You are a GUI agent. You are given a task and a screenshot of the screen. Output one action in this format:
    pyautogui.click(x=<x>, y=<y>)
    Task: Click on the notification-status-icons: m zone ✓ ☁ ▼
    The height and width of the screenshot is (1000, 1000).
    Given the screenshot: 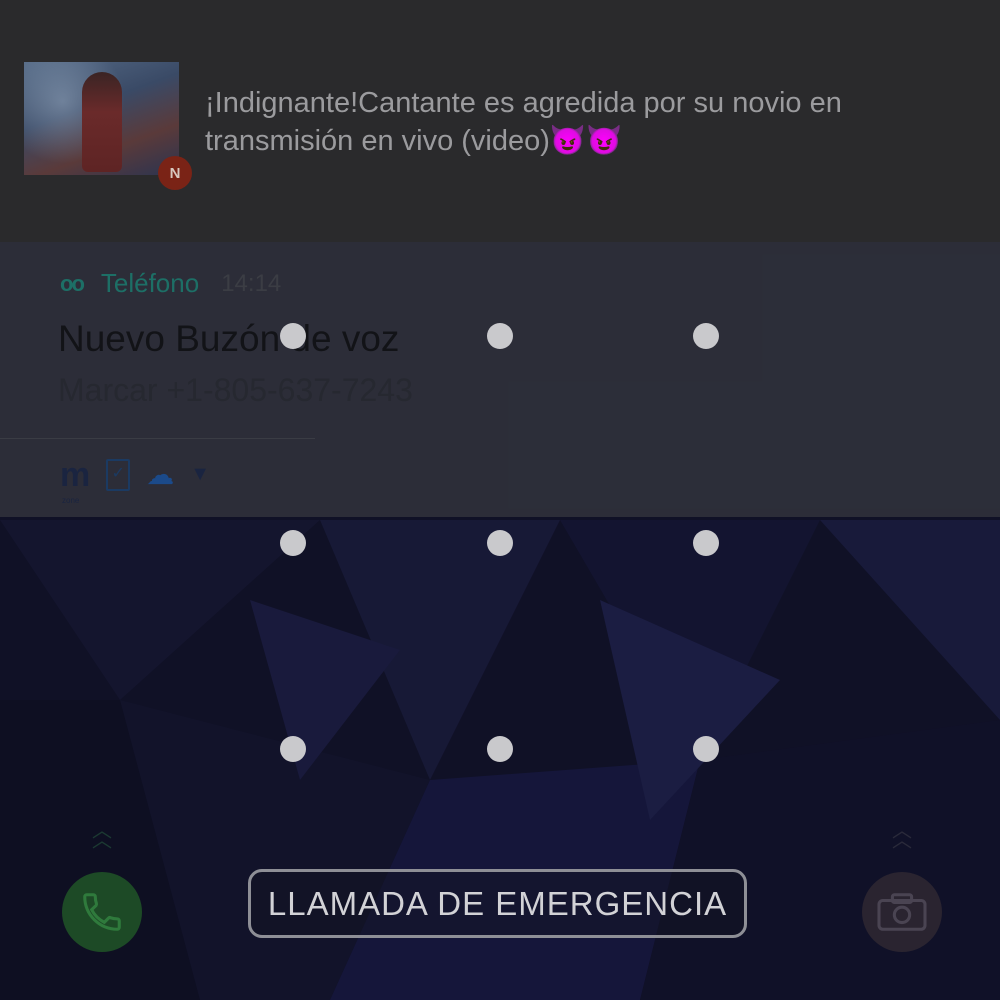 What is the action you would take?
    pyautogui.click(x=135, y=481)
    